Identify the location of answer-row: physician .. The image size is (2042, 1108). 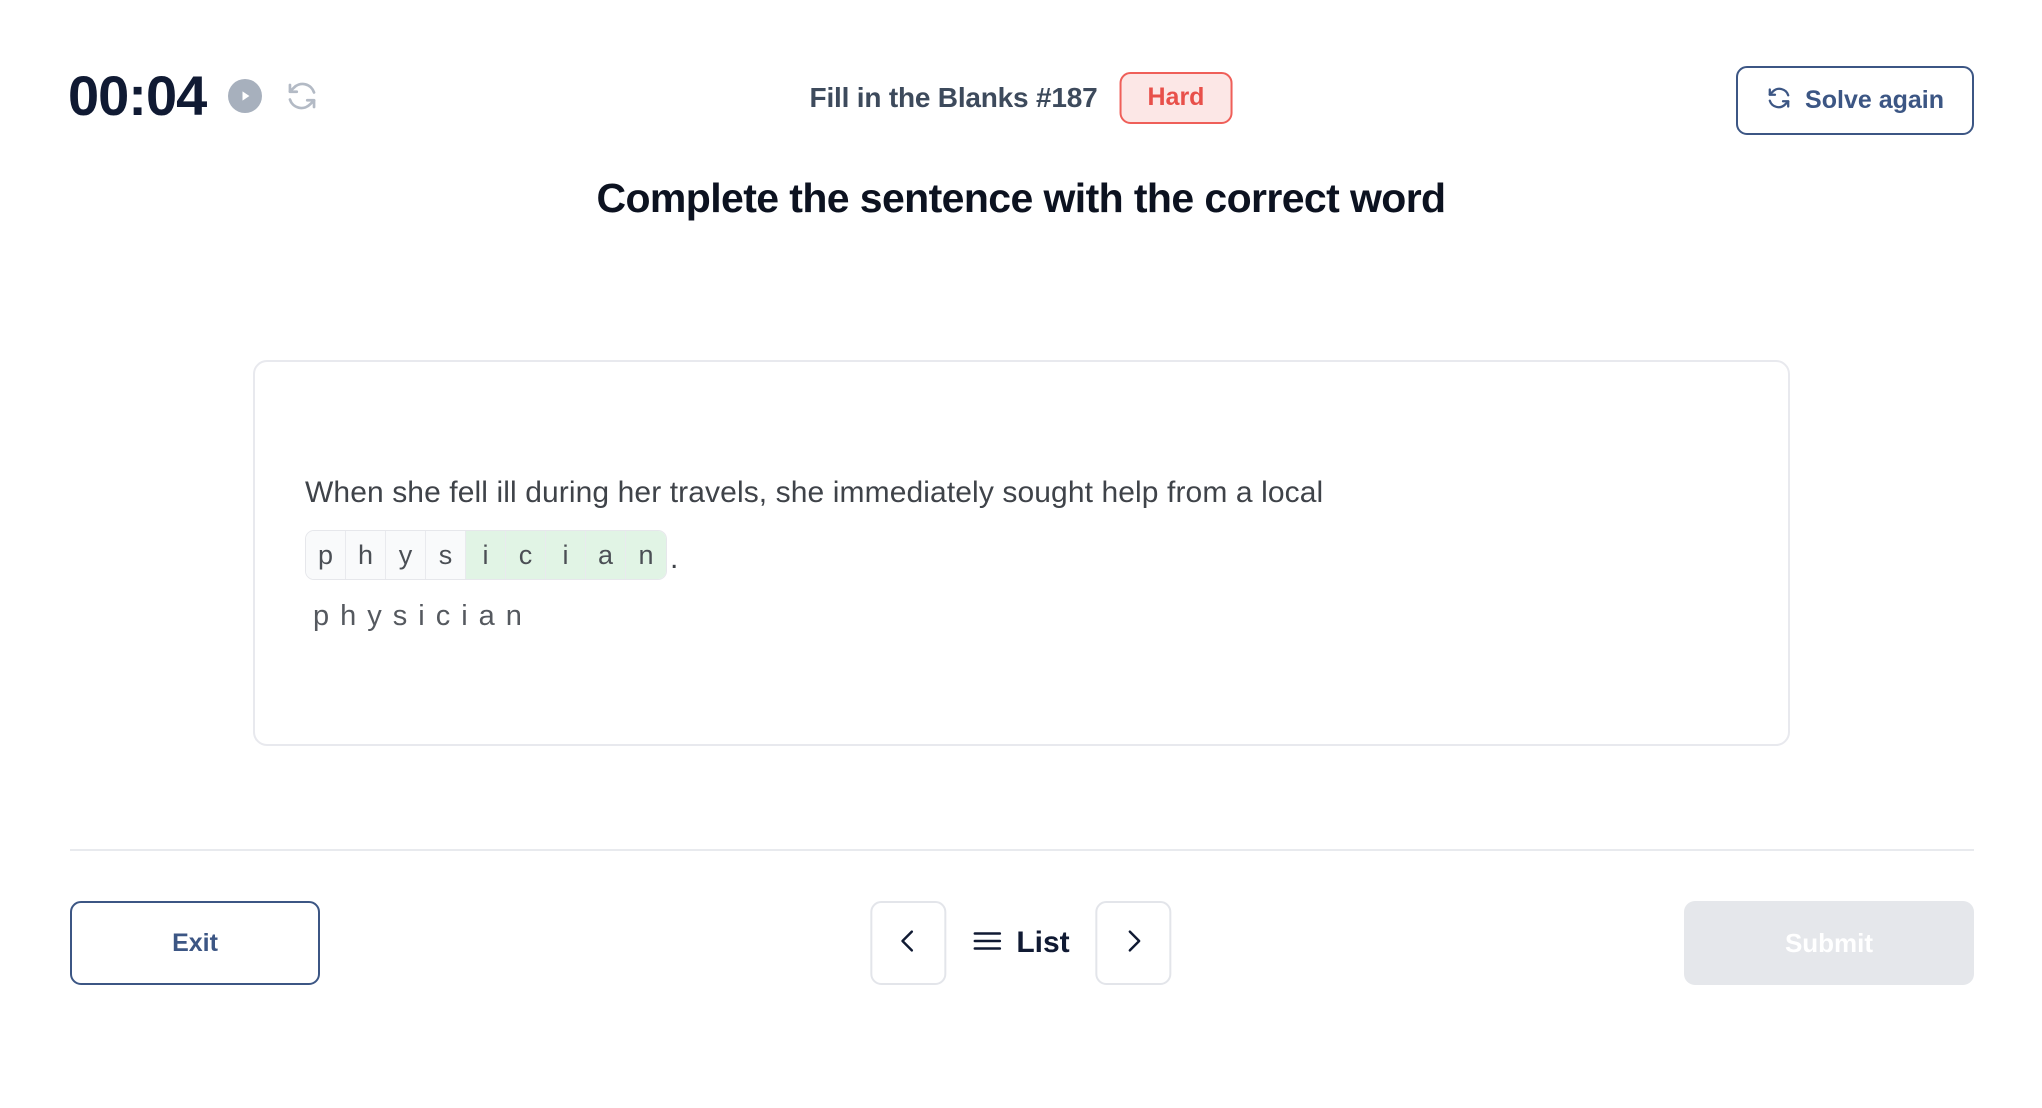
(1025, 555).